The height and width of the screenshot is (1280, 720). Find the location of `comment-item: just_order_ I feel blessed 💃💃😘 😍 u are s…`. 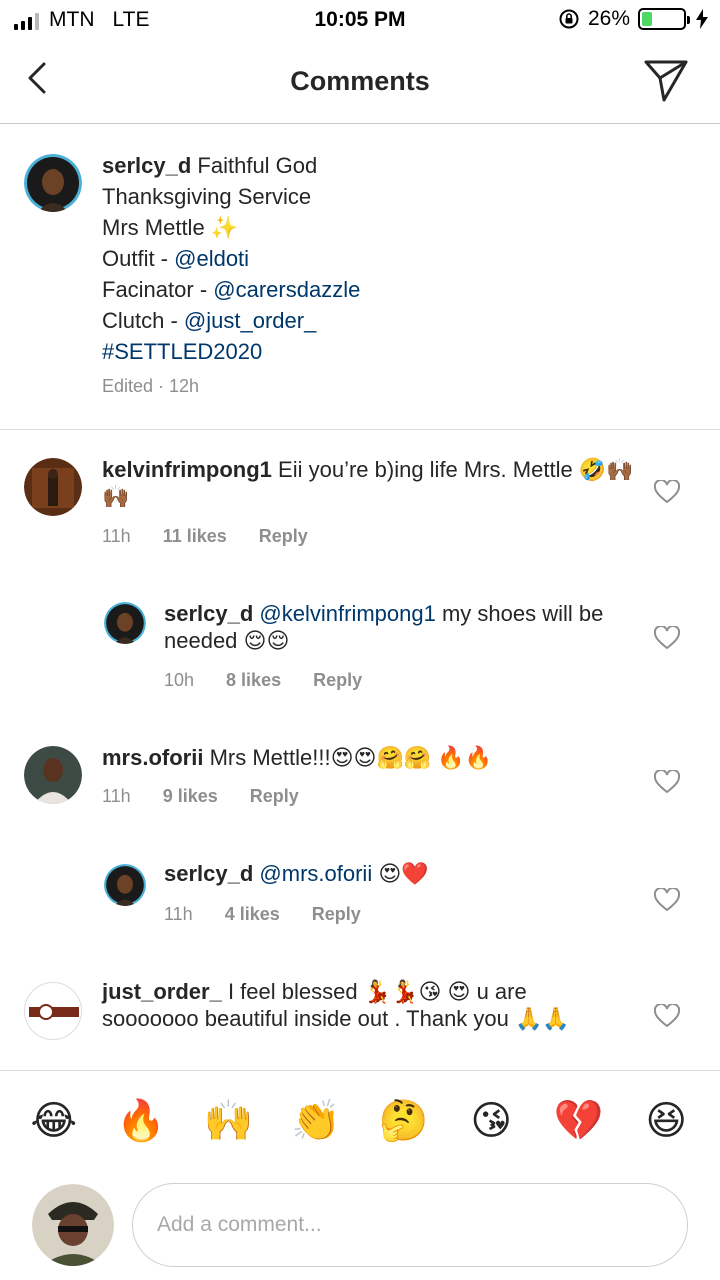

comment-item: just_order_ I feel blessed 💃💃😘 😍 u are s… is located at coordinates (360, 1015).